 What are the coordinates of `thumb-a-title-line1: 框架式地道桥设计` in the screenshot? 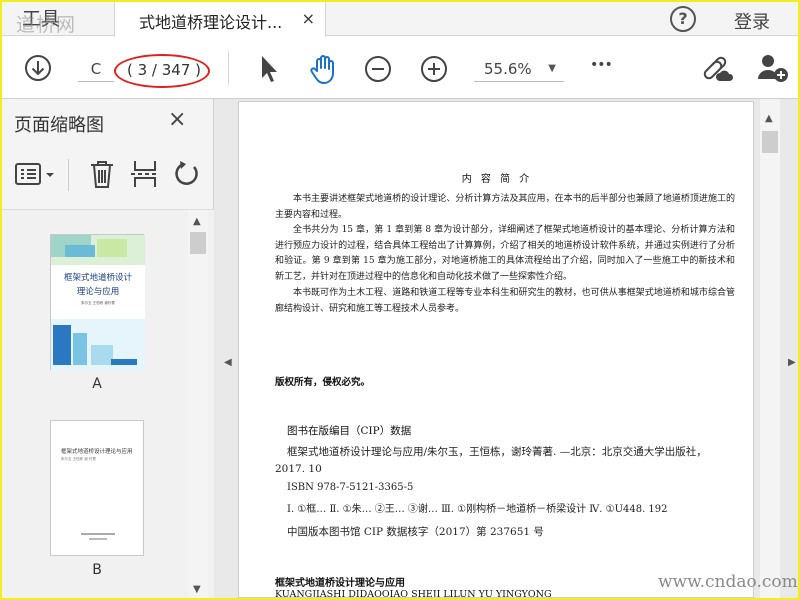 It's located at (97, 278).